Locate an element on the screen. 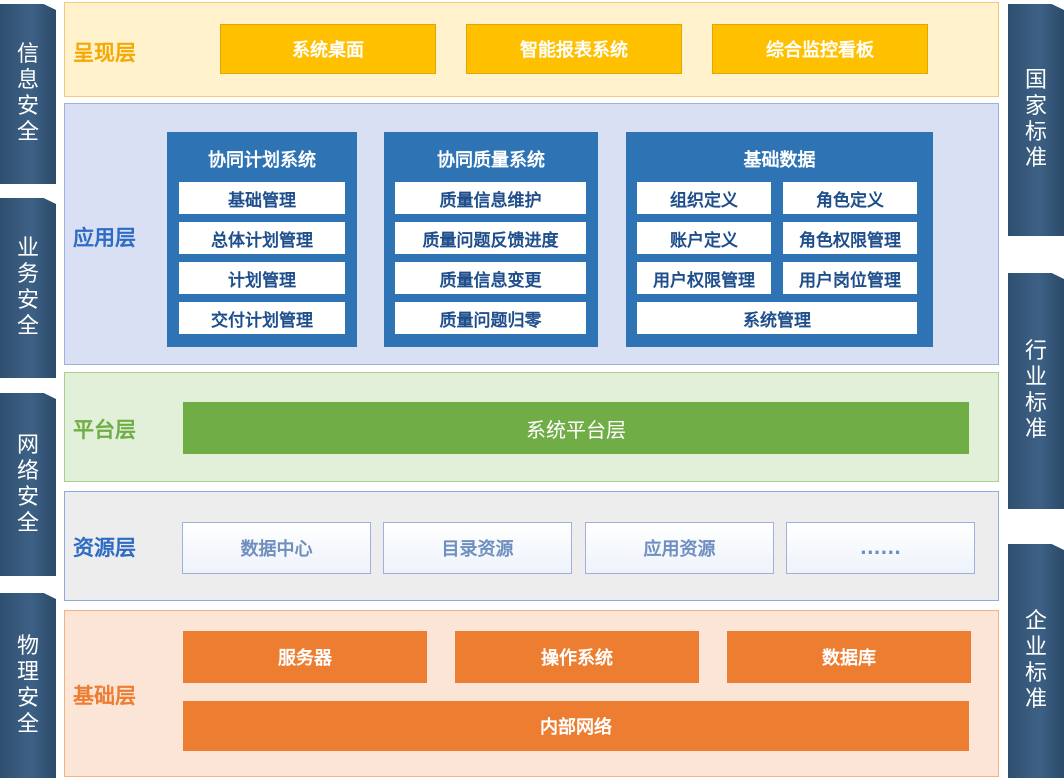  side-label-network-security: 网络安全 is located at coordinates (28, 484).